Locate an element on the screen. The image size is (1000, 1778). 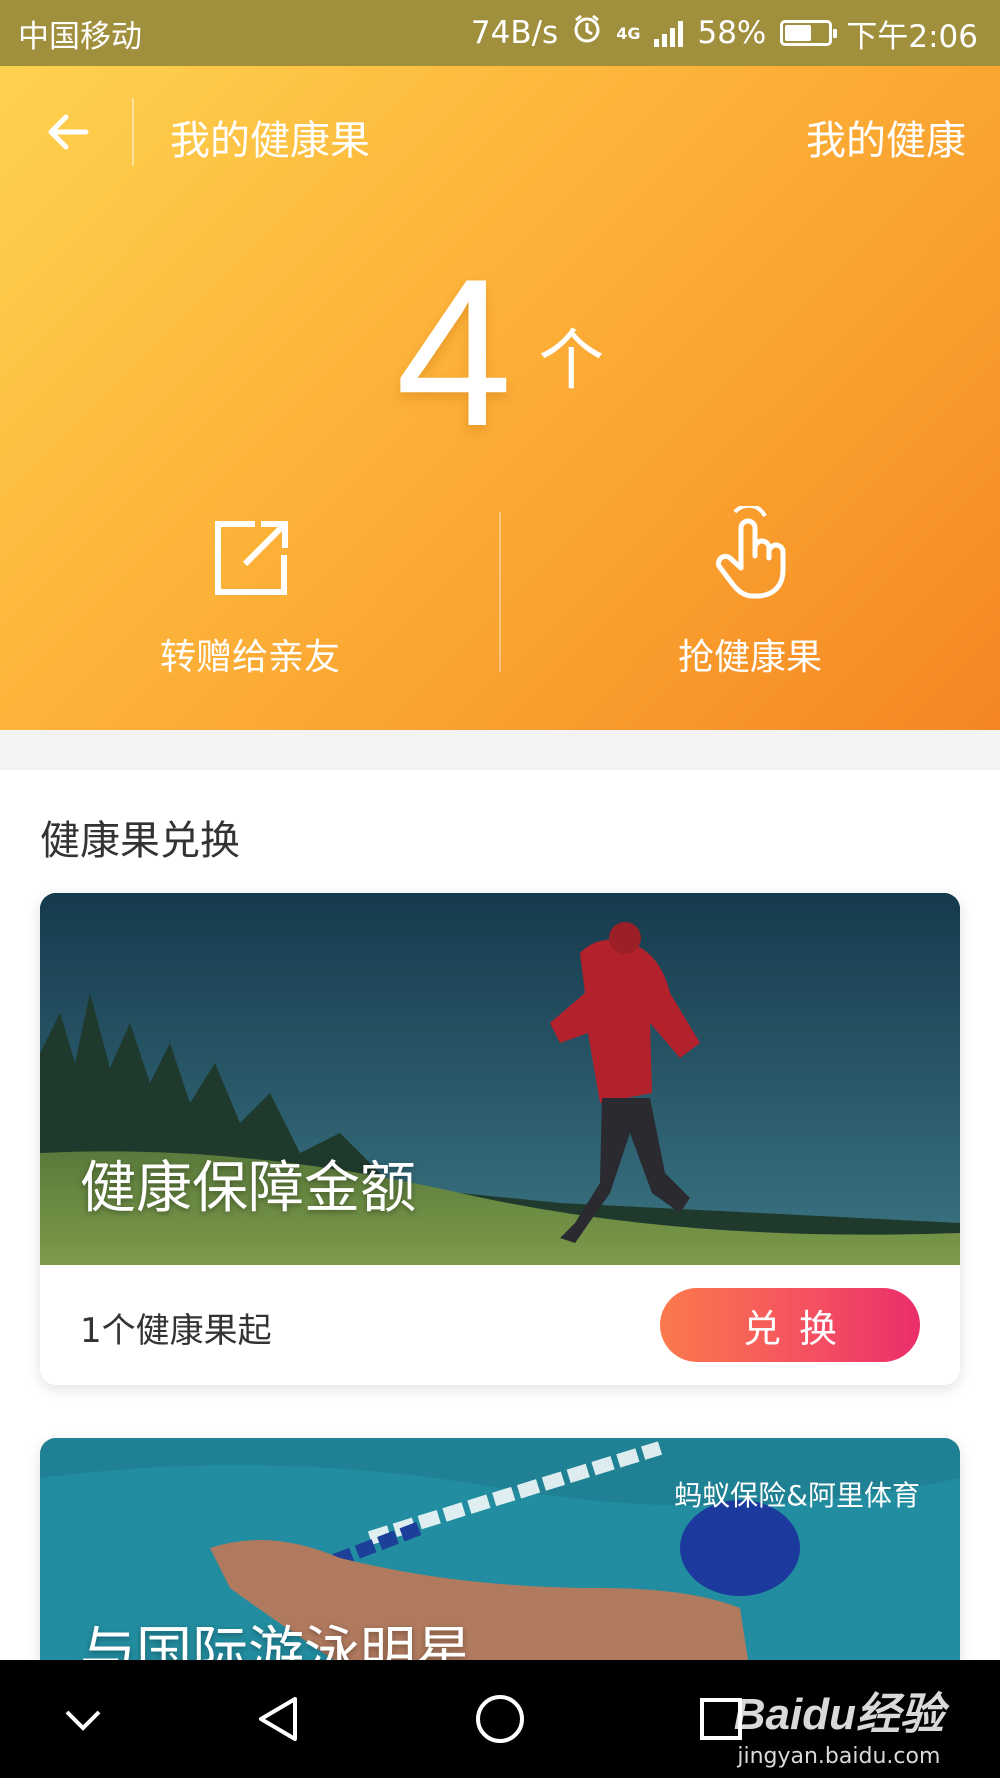
alarm-icon is located at coordinates (587, 33).